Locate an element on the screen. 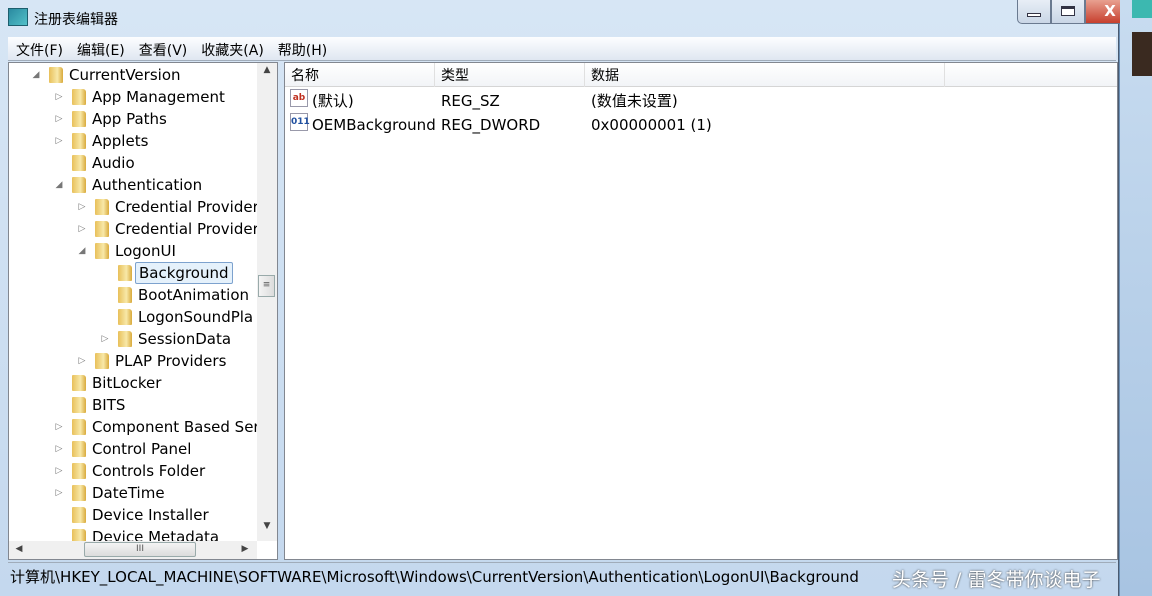  string-value-icon: ab is located at coordinates (299, 98).